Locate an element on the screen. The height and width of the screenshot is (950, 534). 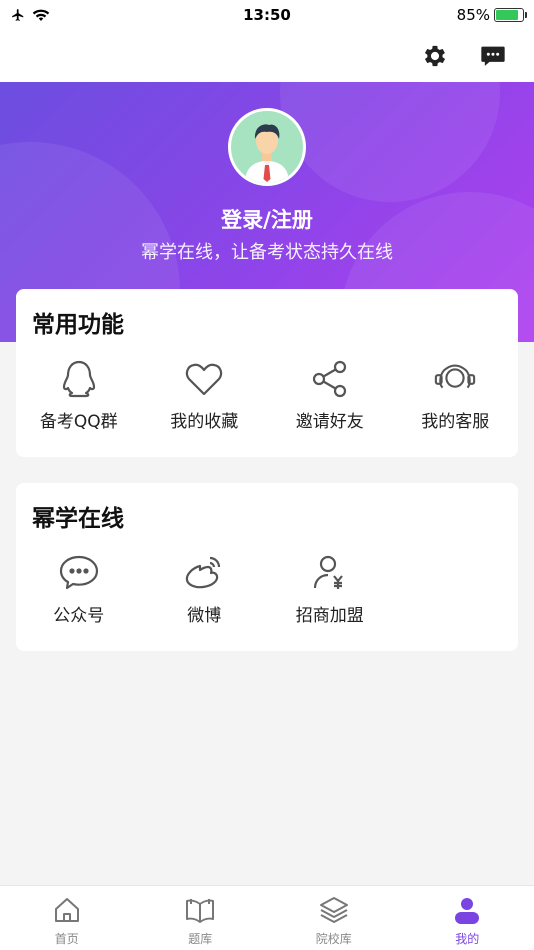
book-icon is located at coordinates (200, 910).